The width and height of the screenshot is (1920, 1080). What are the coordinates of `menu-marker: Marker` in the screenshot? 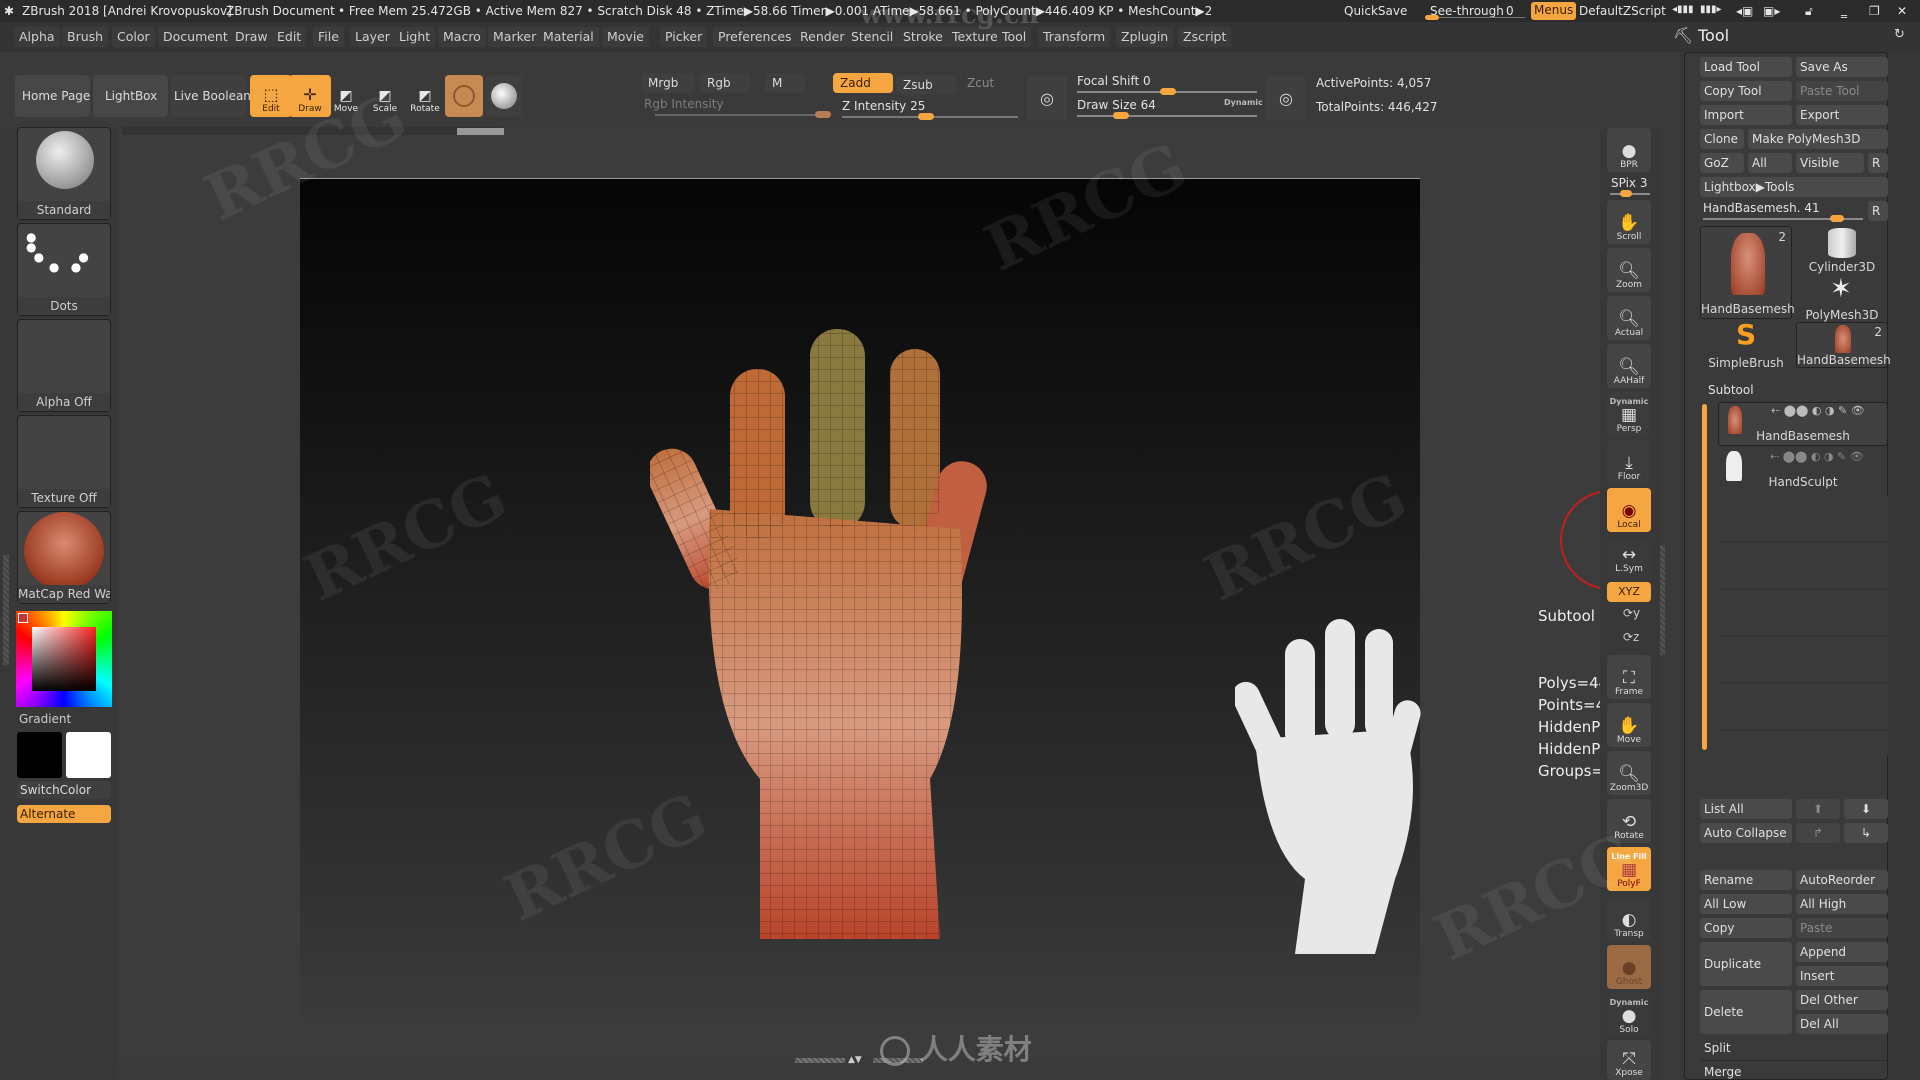 It's located at (515, 37).